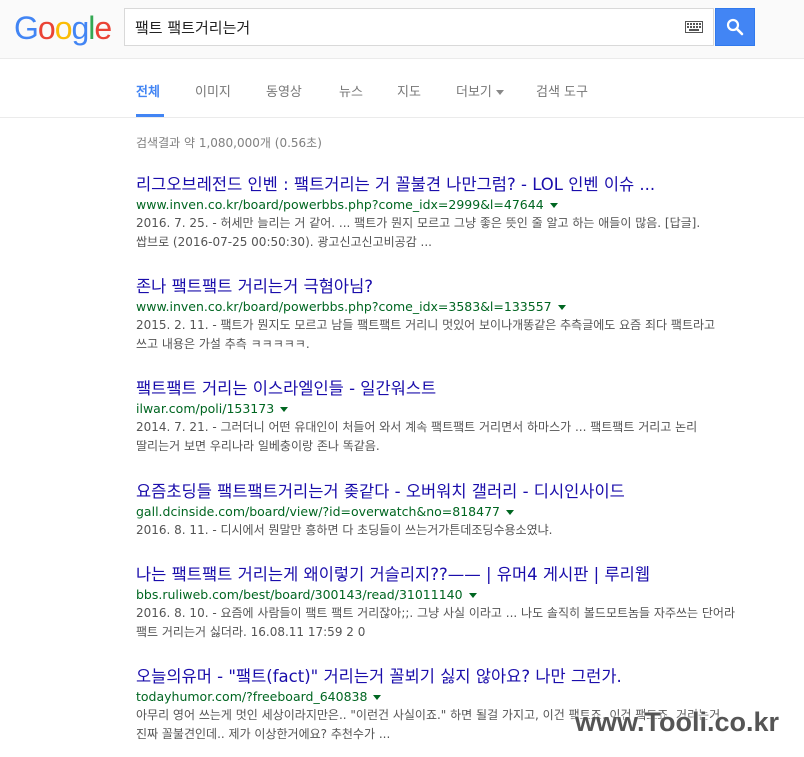 This screenshot has height=757, width=804. What do you see at coordinates (677, 722) in the screenshot?
I see `watermark: www.Tooli.co.kr` at bounding box center [677, 722].